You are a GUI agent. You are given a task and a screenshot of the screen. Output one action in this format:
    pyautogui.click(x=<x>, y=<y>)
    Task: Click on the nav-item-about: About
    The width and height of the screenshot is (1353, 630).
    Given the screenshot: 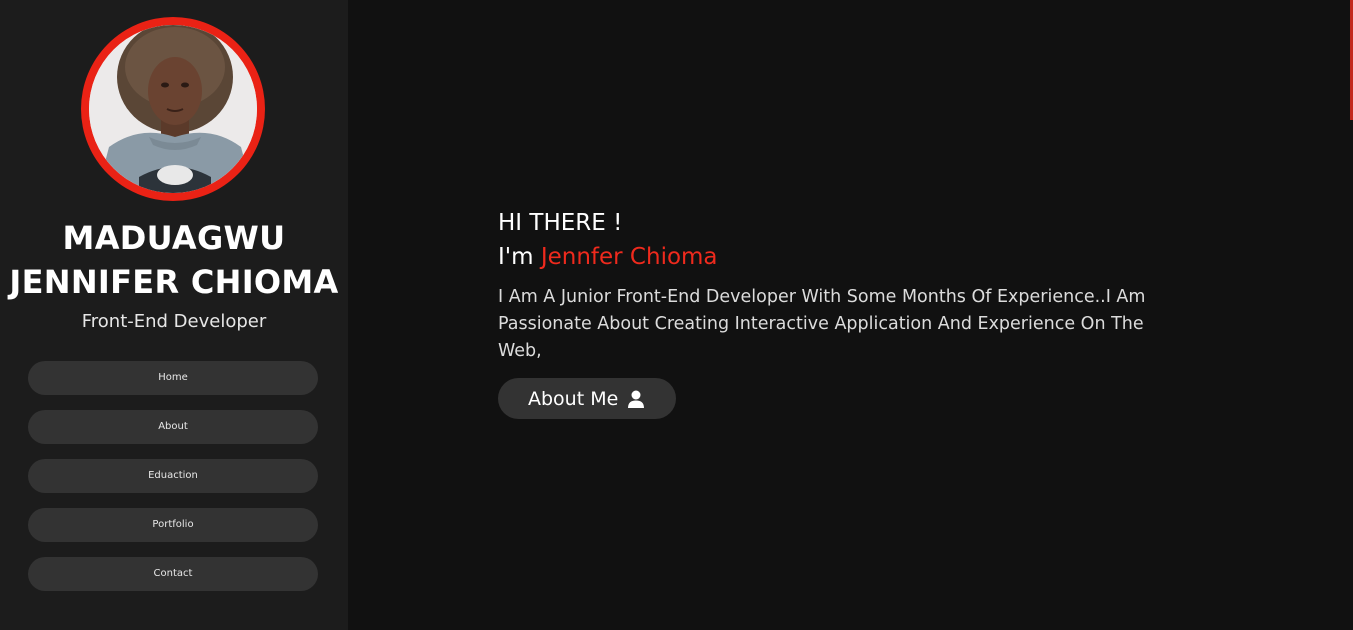 What is the action you would take?
    pyautogui.click(x=173, y=427)
    